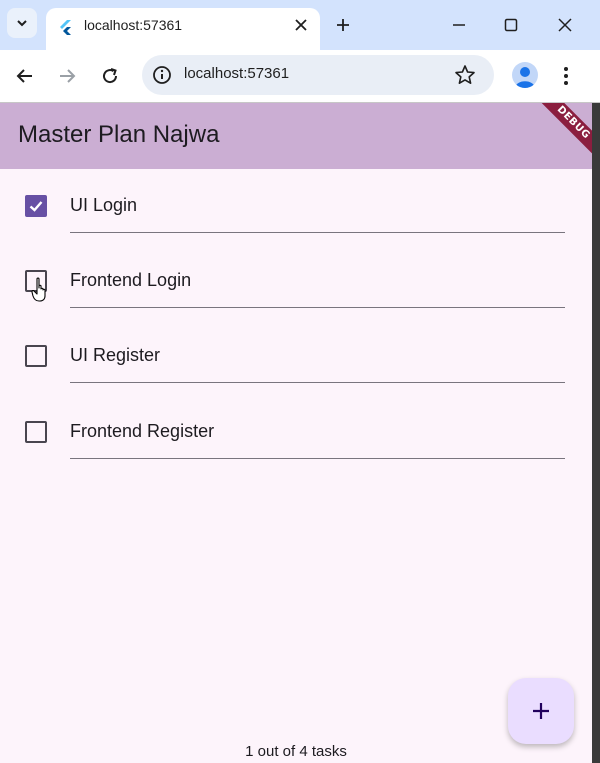 The height and width of the screenshot is (763, 600). I want to click on more-vertical-icon, so click(566, 76).